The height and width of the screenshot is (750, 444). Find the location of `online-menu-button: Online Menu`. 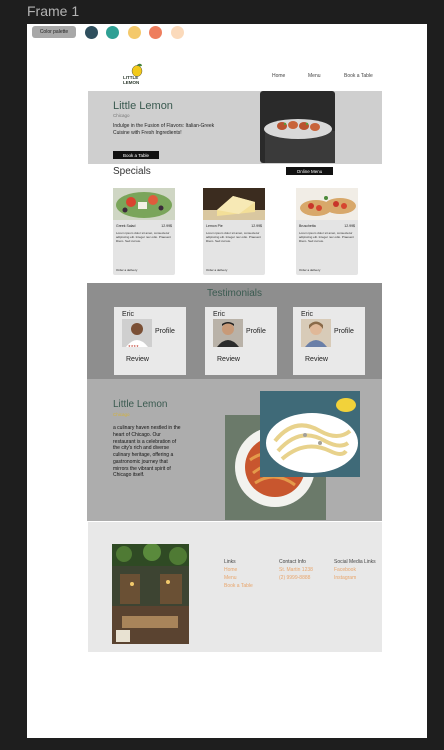

online-menu-button: Online Menu is located at coordinates (309, 171).